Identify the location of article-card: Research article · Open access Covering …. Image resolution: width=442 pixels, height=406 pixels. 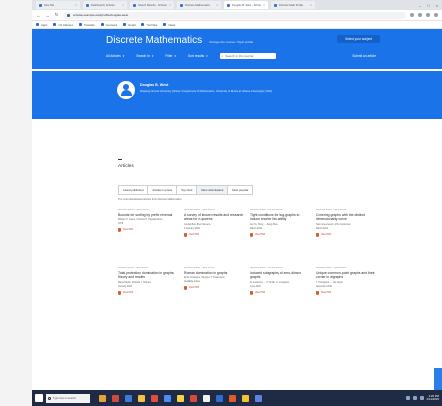
(346, 223).